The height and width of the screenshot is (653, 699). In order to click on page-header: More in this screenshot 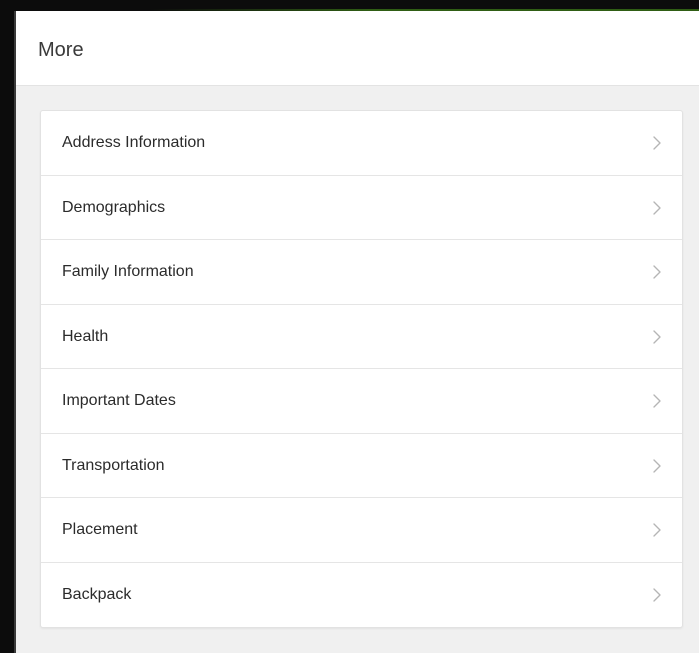, I will do `click(357, 48)`.